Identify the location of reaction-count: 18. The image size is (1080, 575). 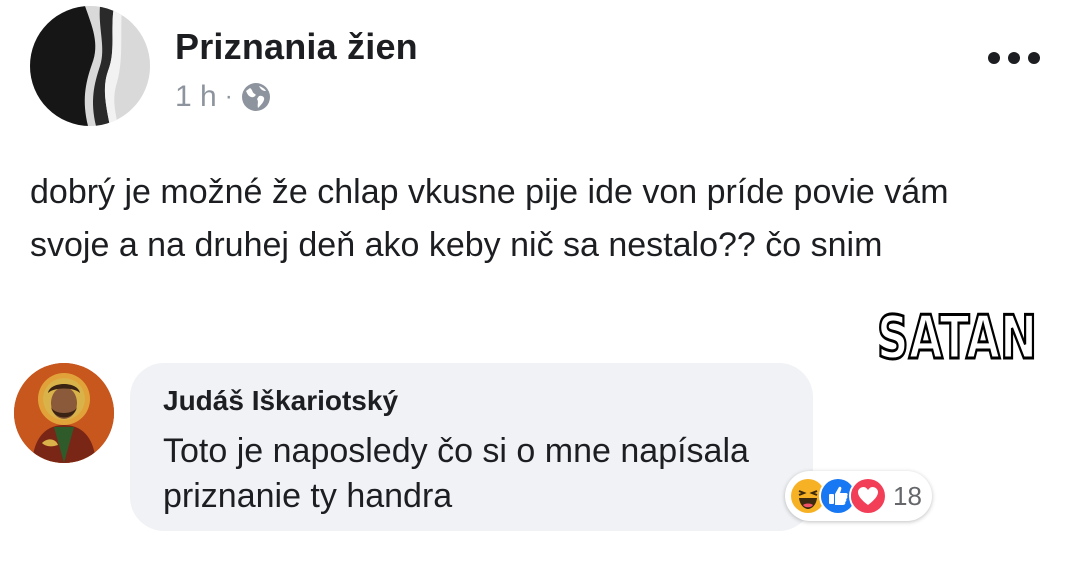
(907, 495).